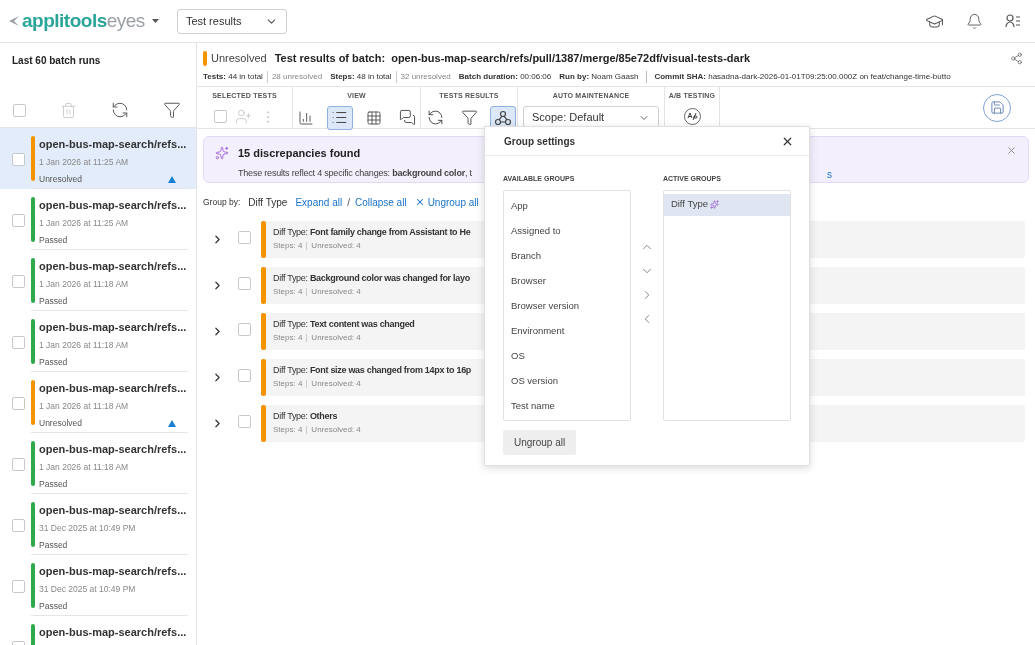 This screenshot has height=645, width=1035. Describe the element at coordinates (268, 202) in the screenshot. I see `group-by-value: Diff Type` at that location.